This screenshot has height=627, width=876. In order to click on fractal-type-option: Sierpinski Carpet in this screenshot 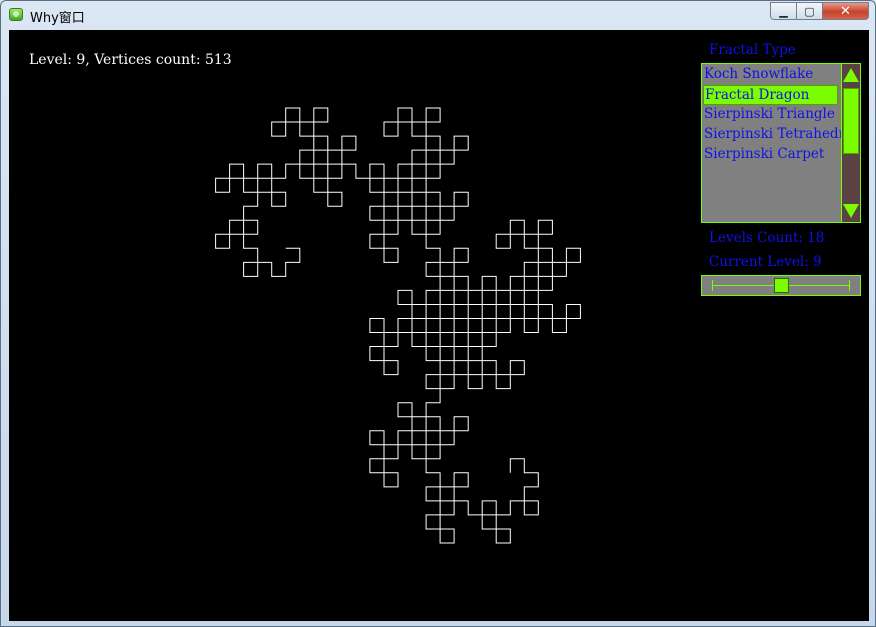, I will do `click(772, 155)`.